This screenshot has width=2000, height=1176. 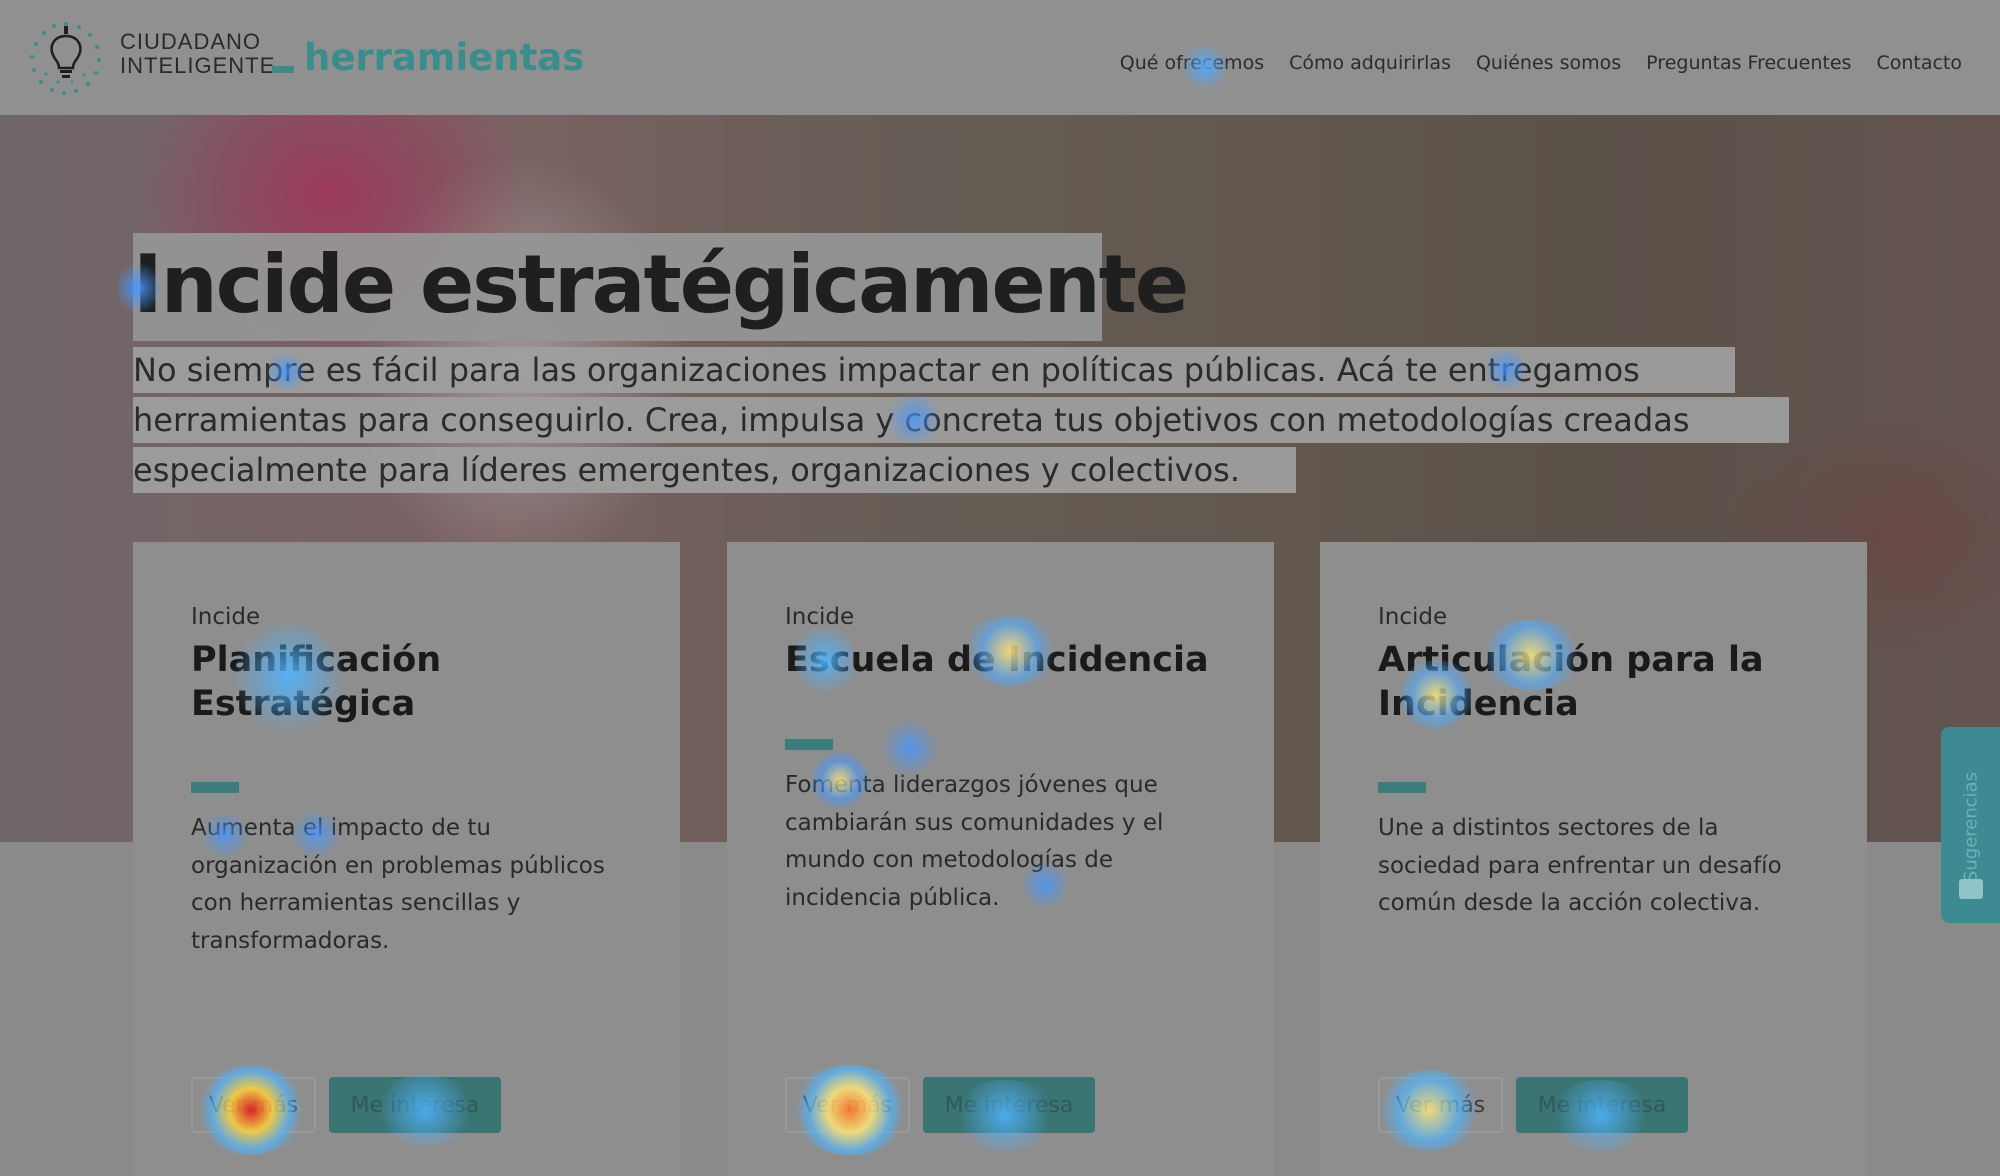 I want to click on logo-line2: INTELIGENTE, so click(x=198, y=65).